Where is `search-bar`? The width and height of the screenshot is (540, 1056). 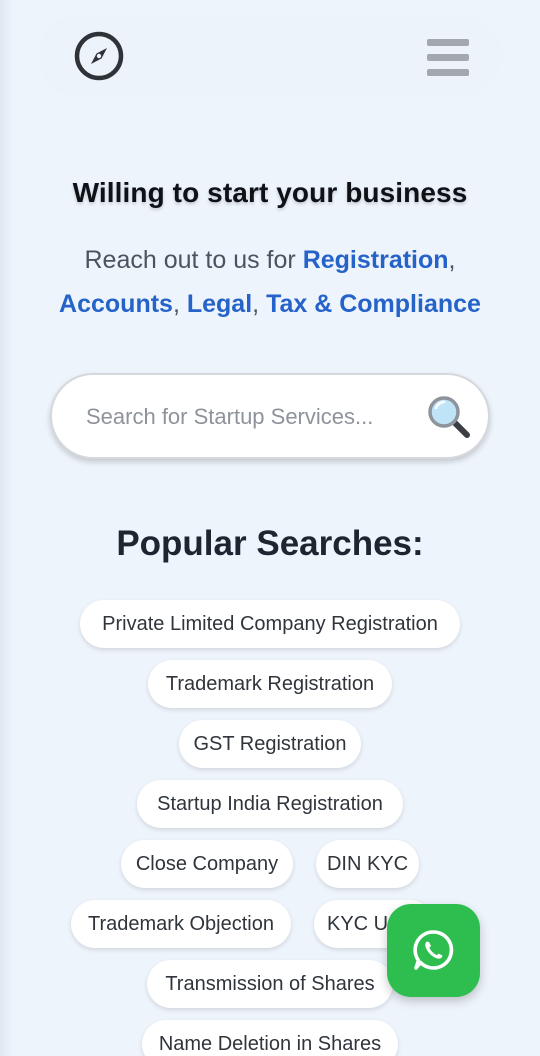
search-bar is located at coordinates (270, 416).